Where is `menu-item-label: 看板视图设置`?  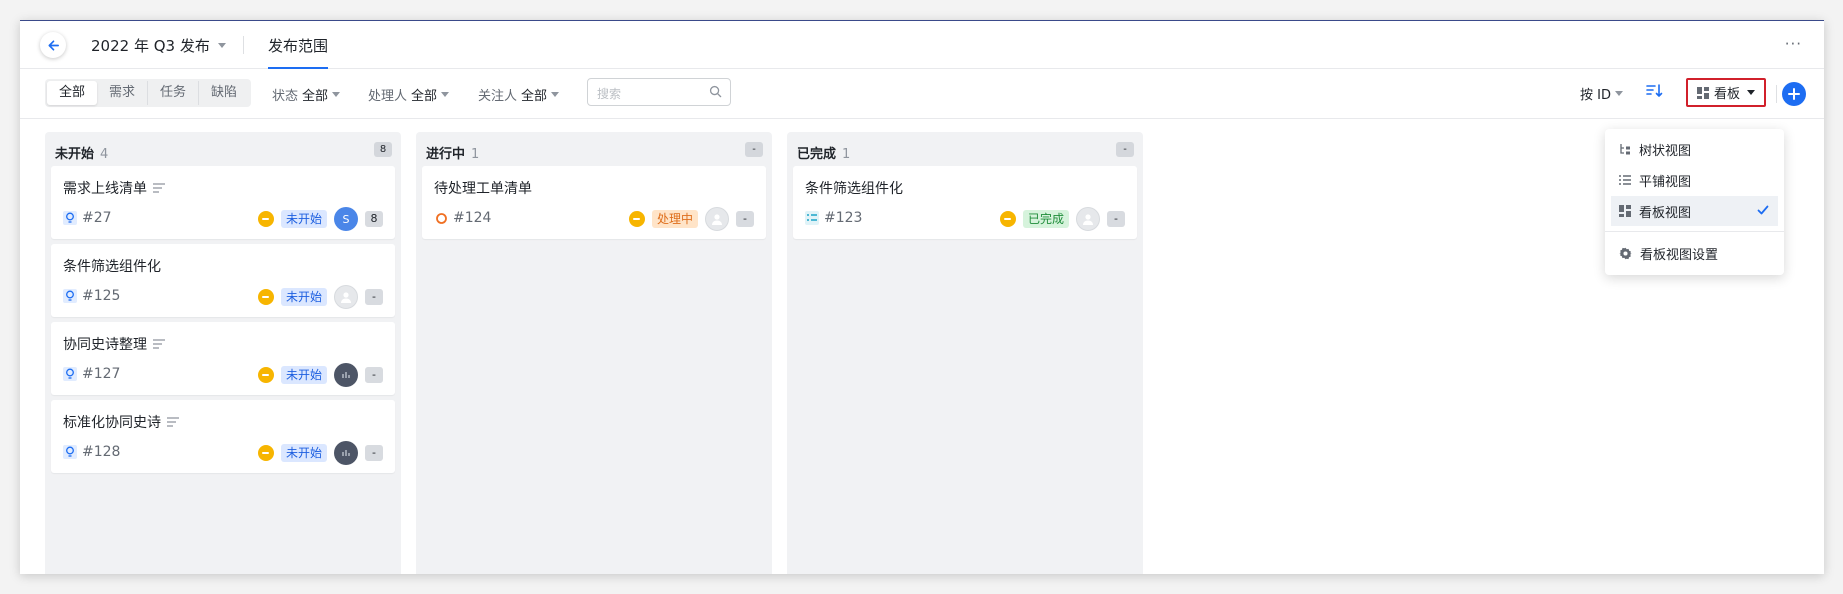 menu-item-label: 看板视图设置 is located at coordinates (1679, 255).